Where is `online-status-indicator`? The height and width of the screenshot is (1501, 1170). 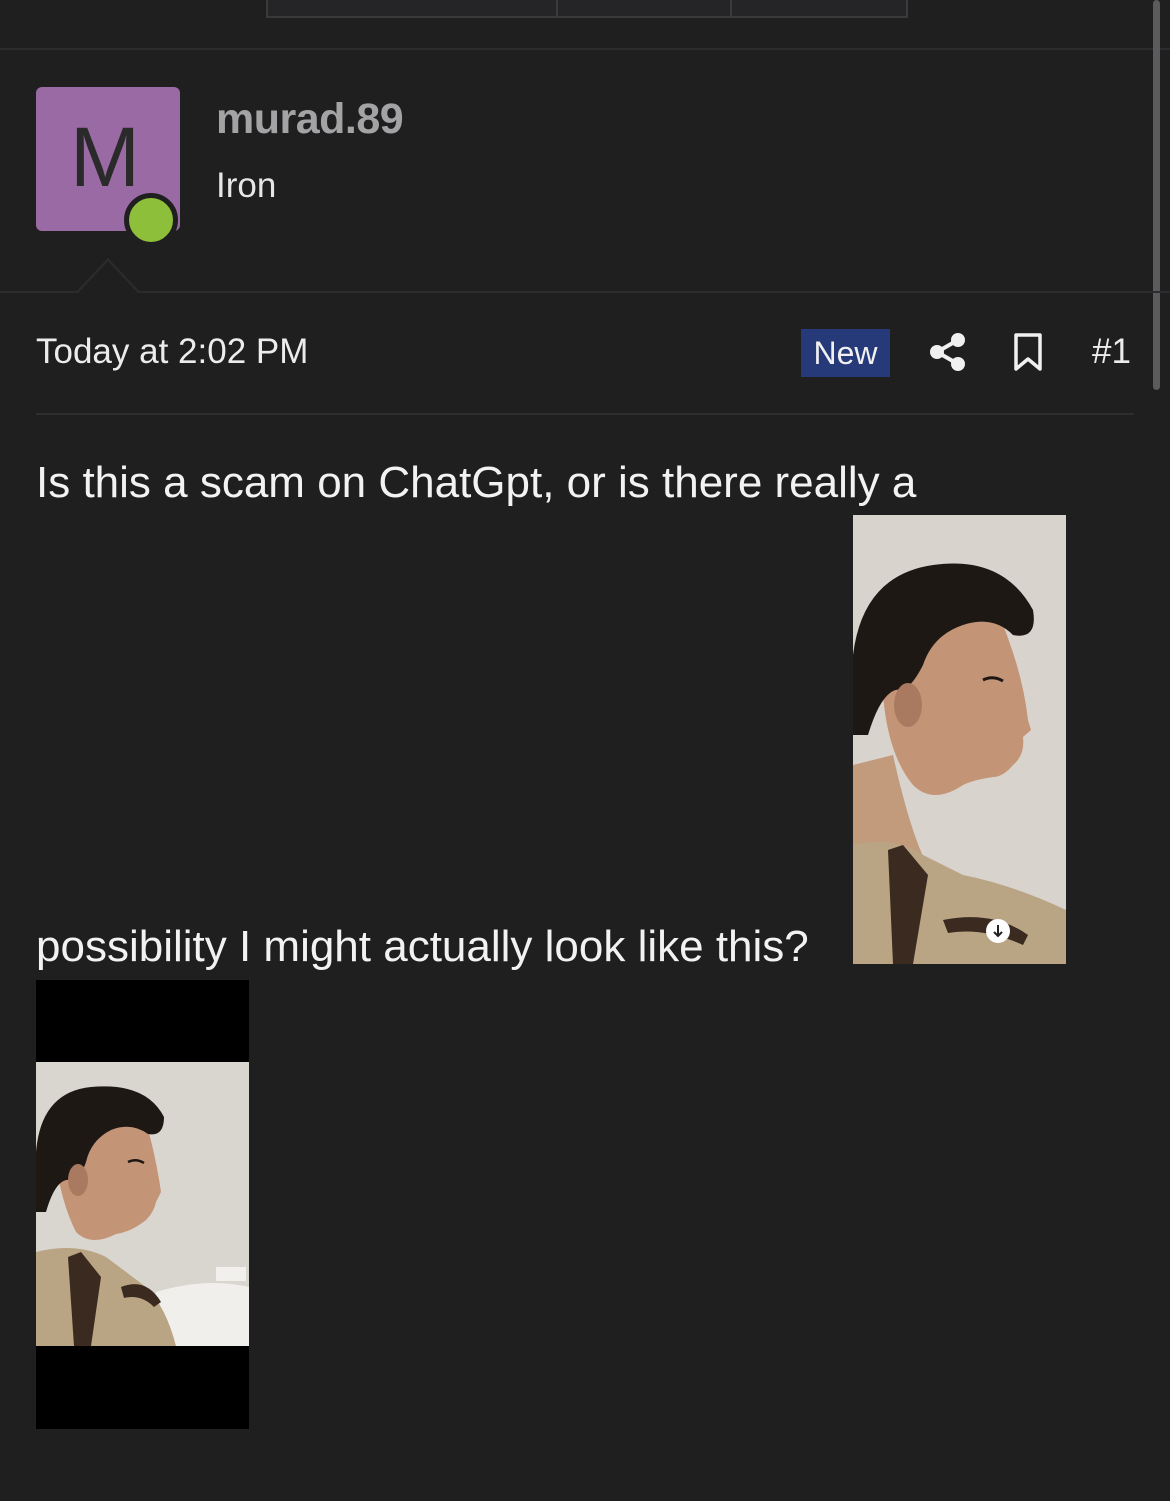
online-status-indicator is located at coordinates (151, 220).